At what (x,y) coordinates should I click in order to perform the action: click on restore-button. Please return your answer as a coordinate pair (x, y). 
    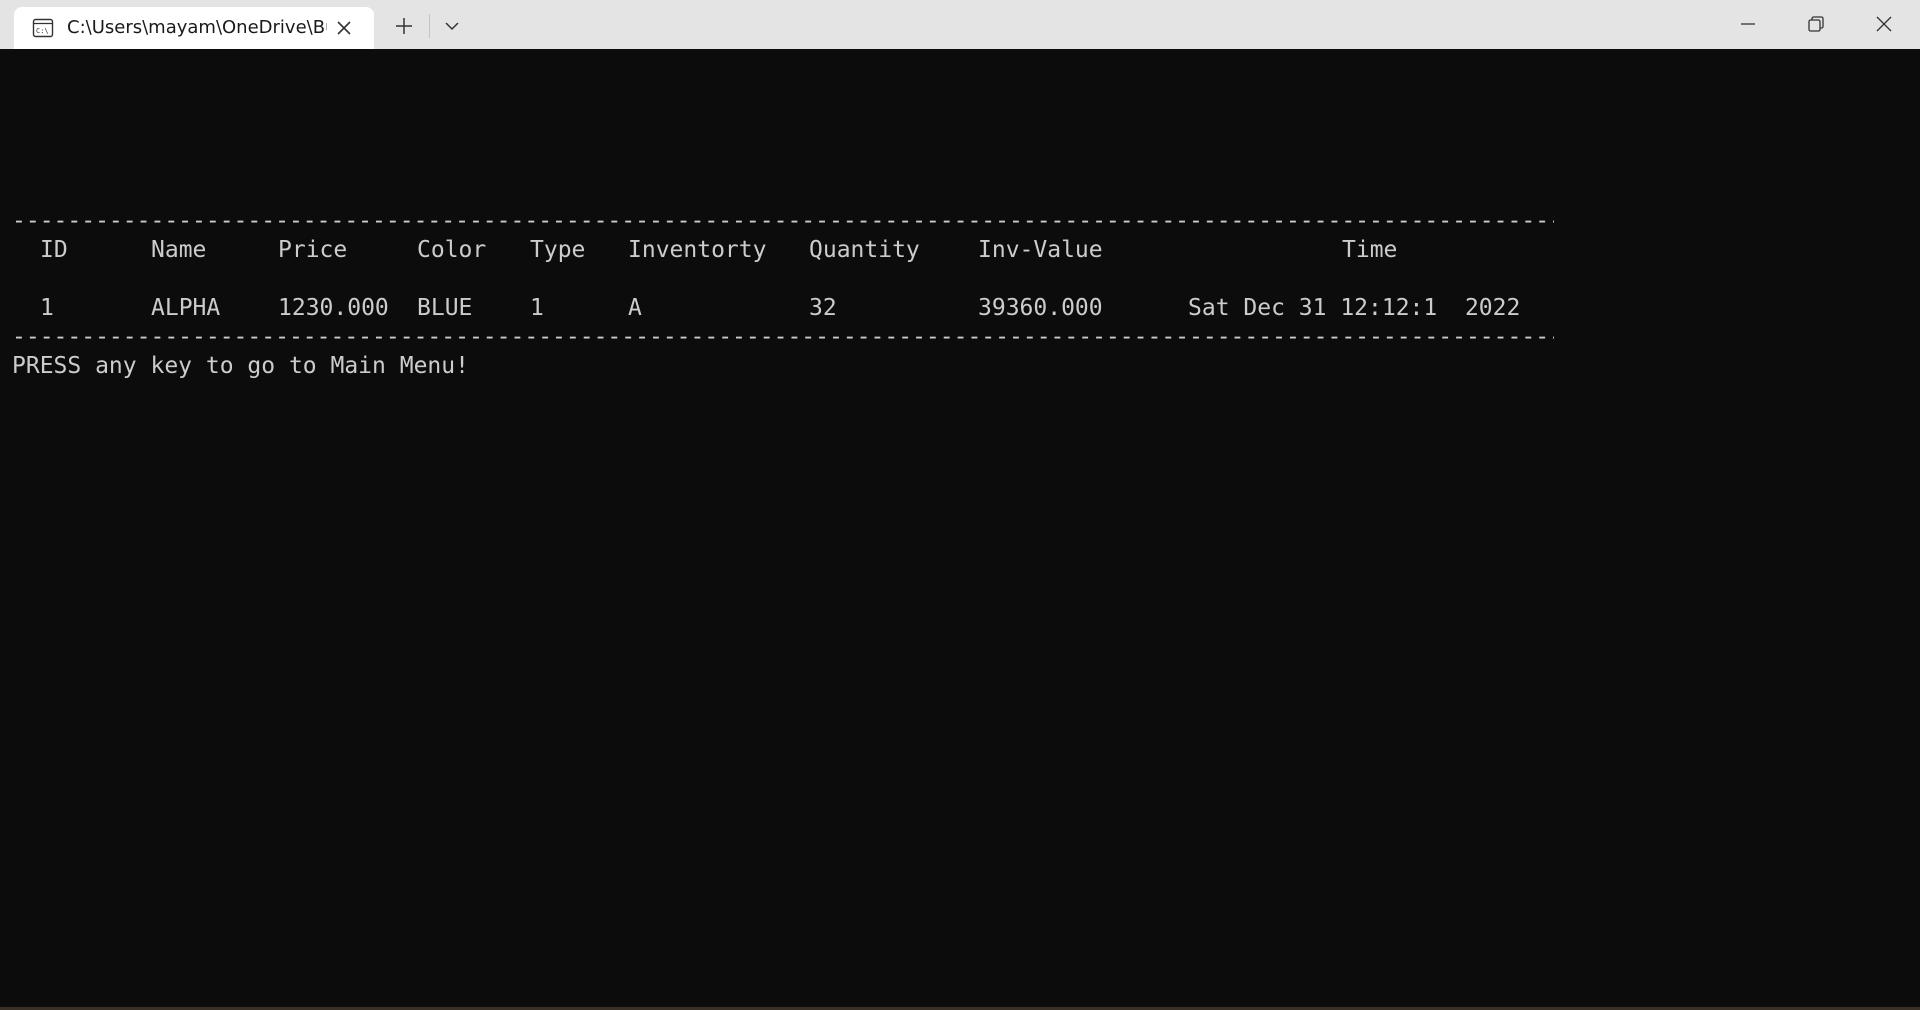
    Looking at the image, I should click on (1816, 24).